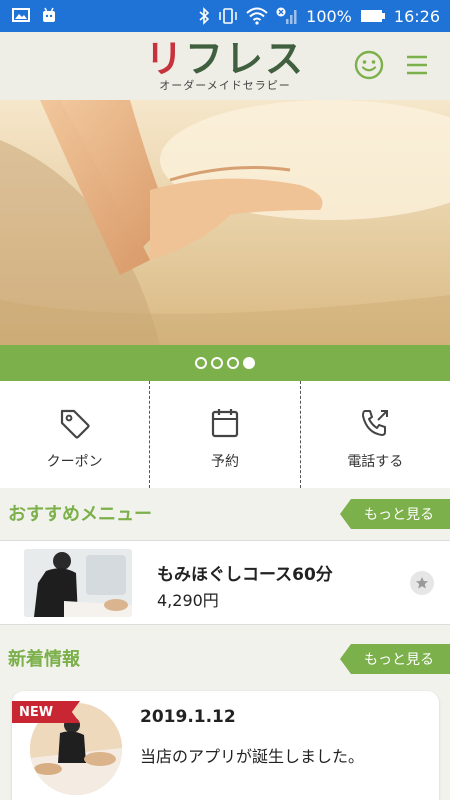 Image resolution: width=450 pixels, height=800 pixels. I want to click on call-label: 電話する, so click(375, 462).